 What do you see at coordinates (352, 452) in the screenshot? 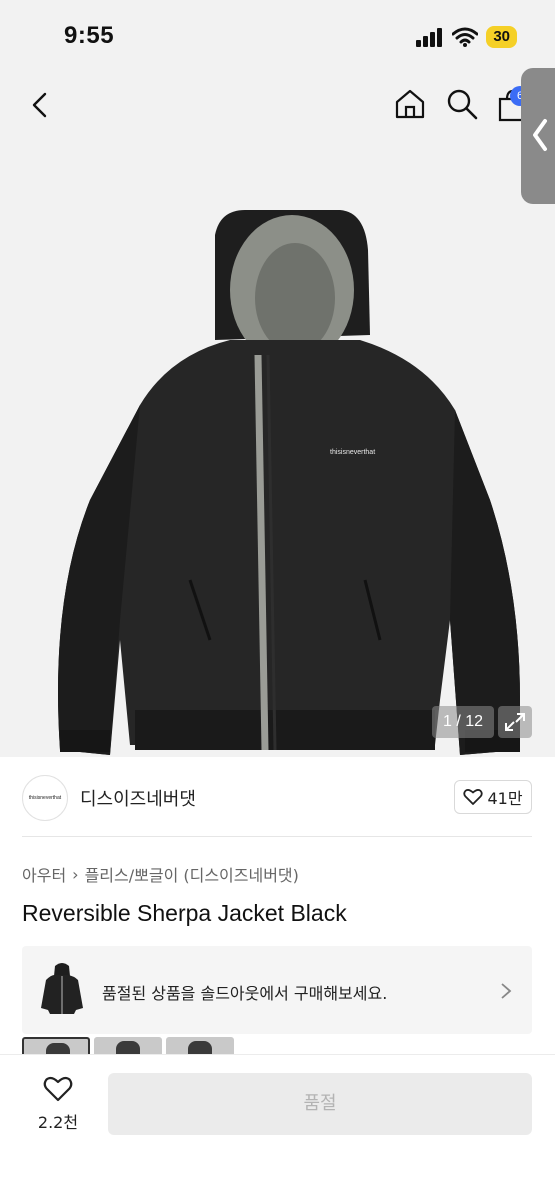
I see `jacket-logo: thisisneverthat` at bounding box center [352, 452].